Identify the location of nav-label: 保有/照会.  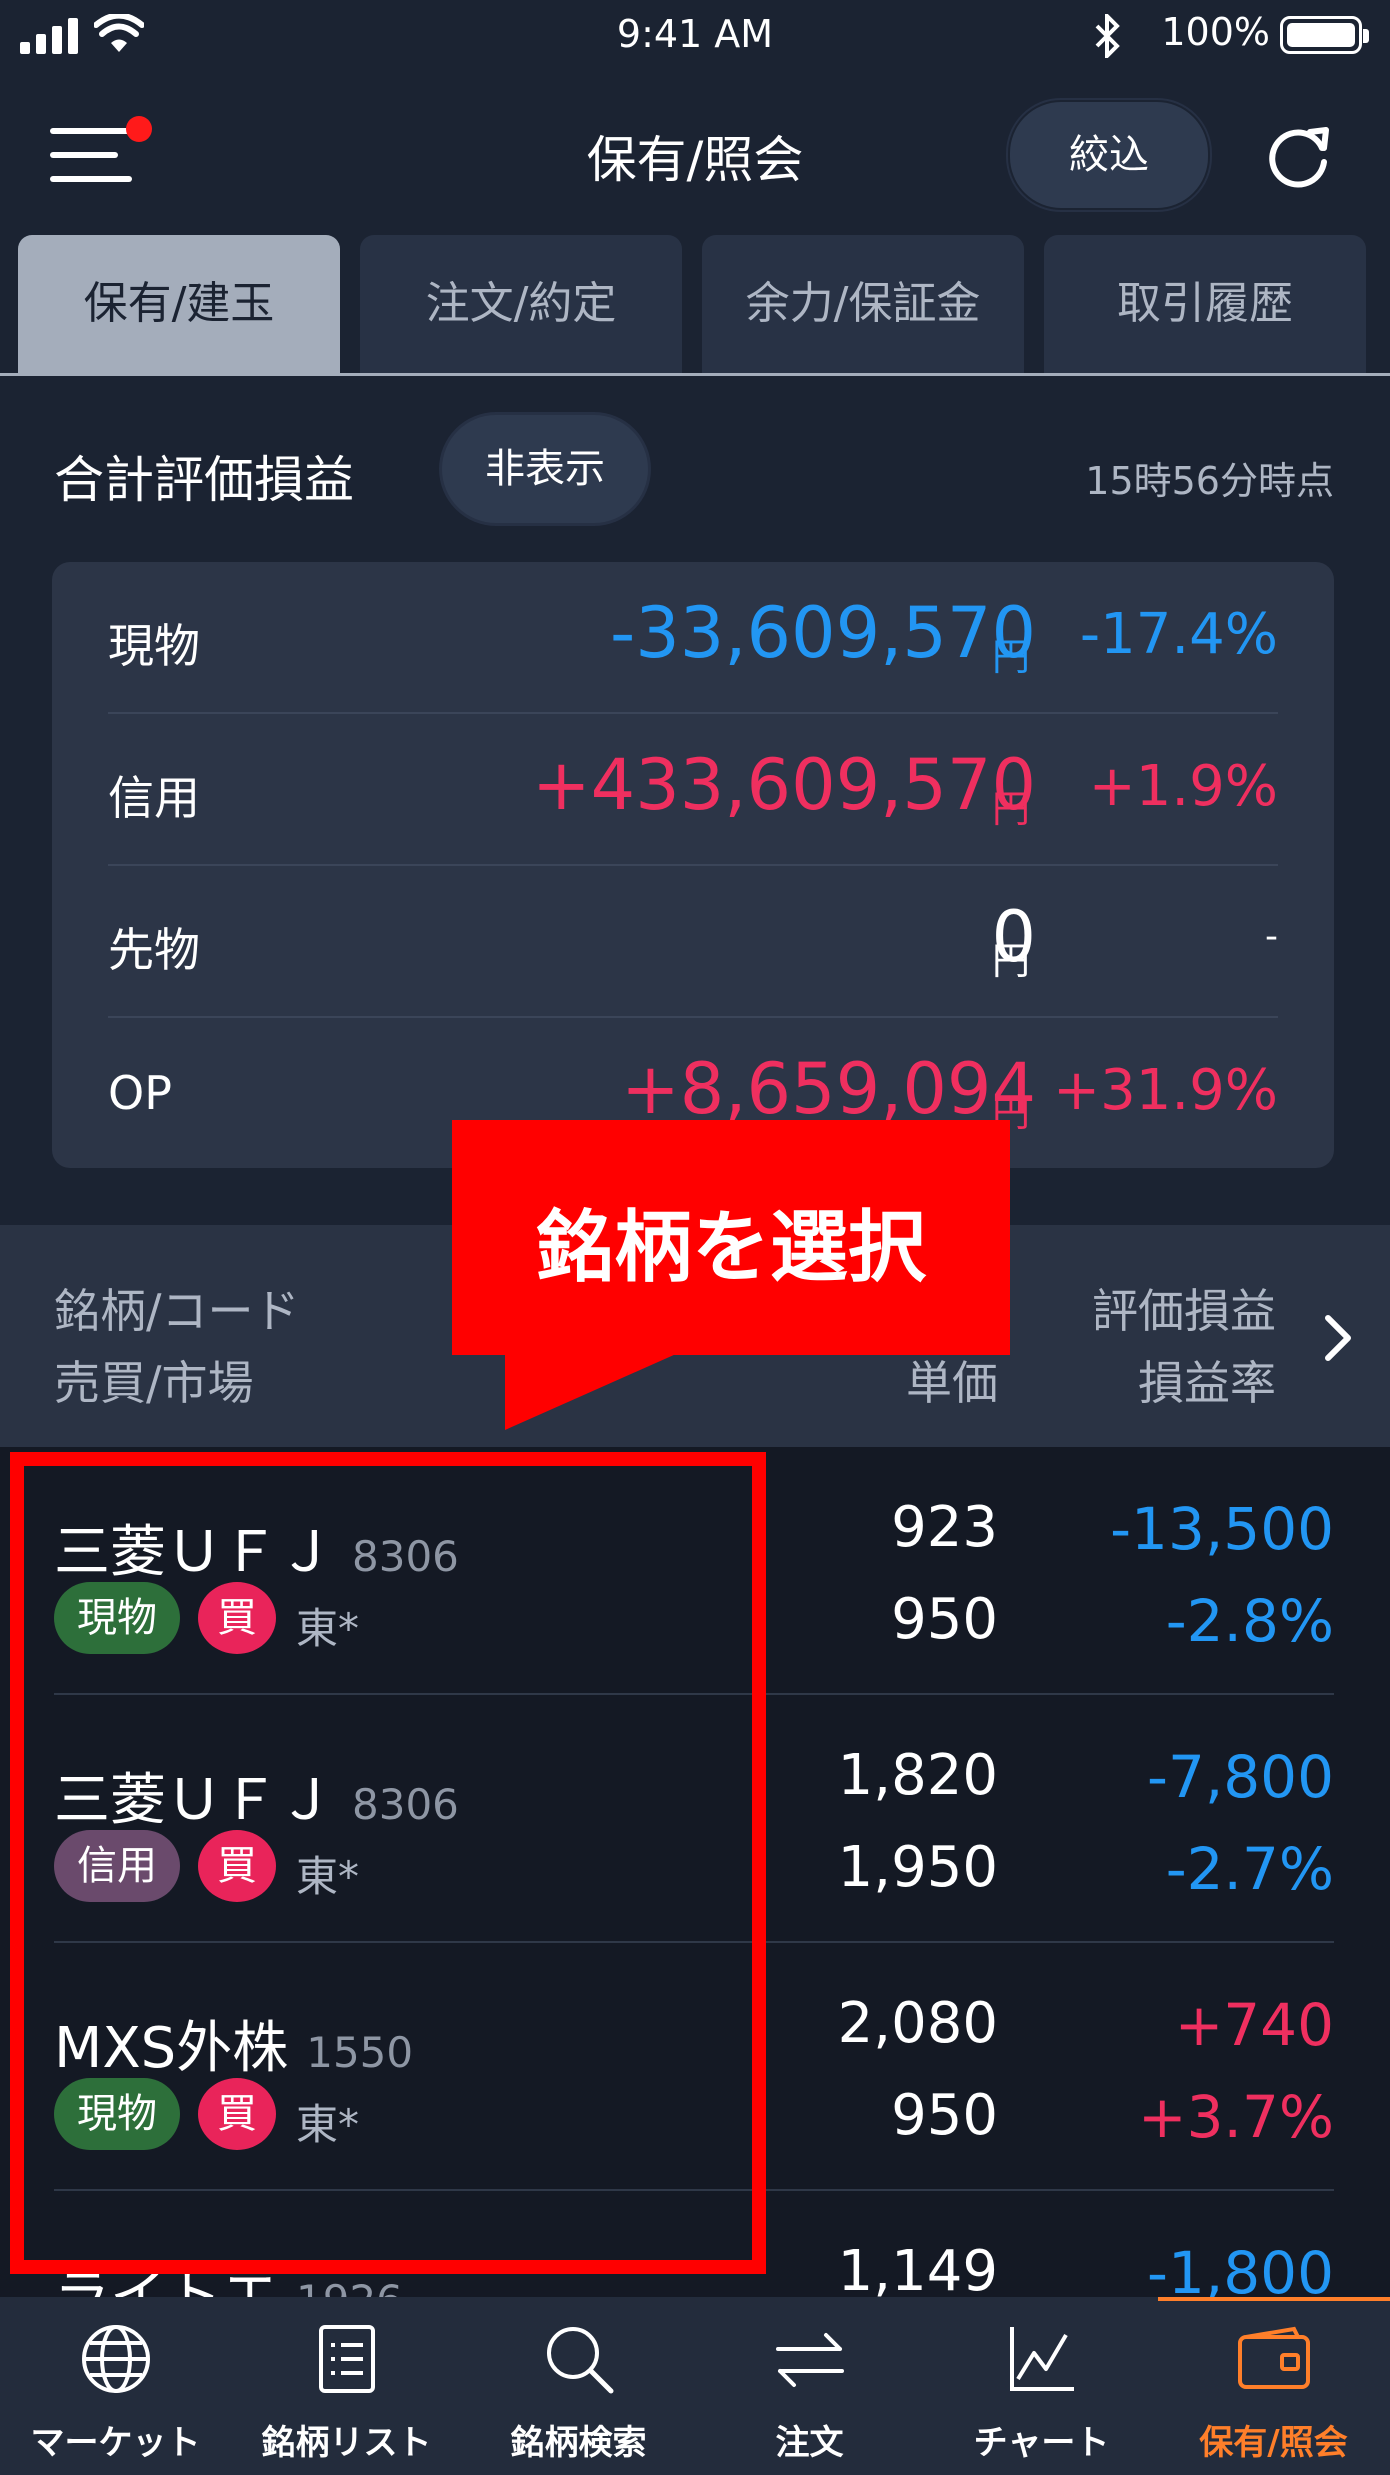
(1273, 2443).